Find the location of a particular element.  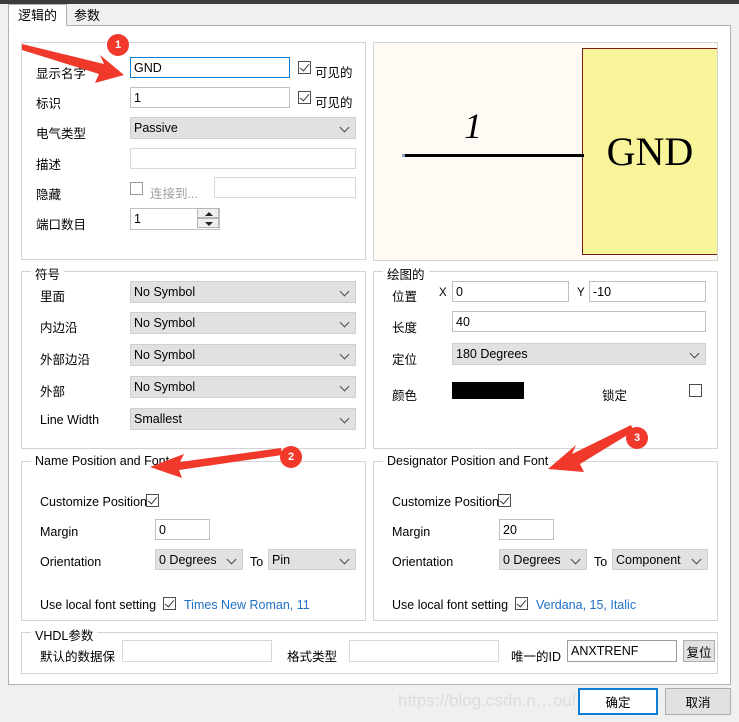

display-name-visible-label: 可见的 is located at coordinates (334, 73).